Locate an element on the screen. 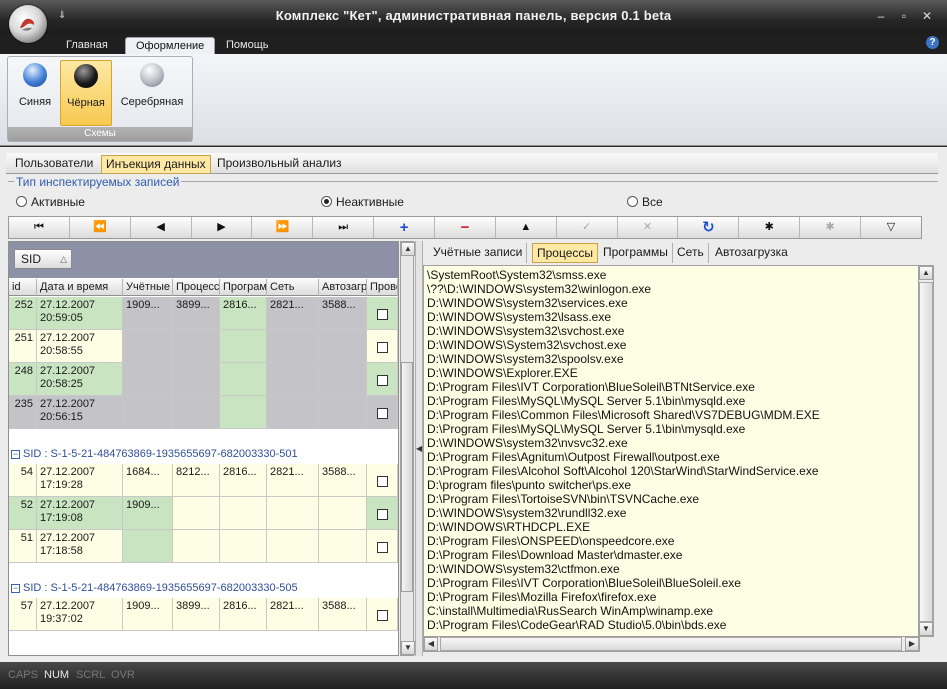 The image size is (947, 689). prior-page-icon: ⏪ is located at coordinates (100, 227).